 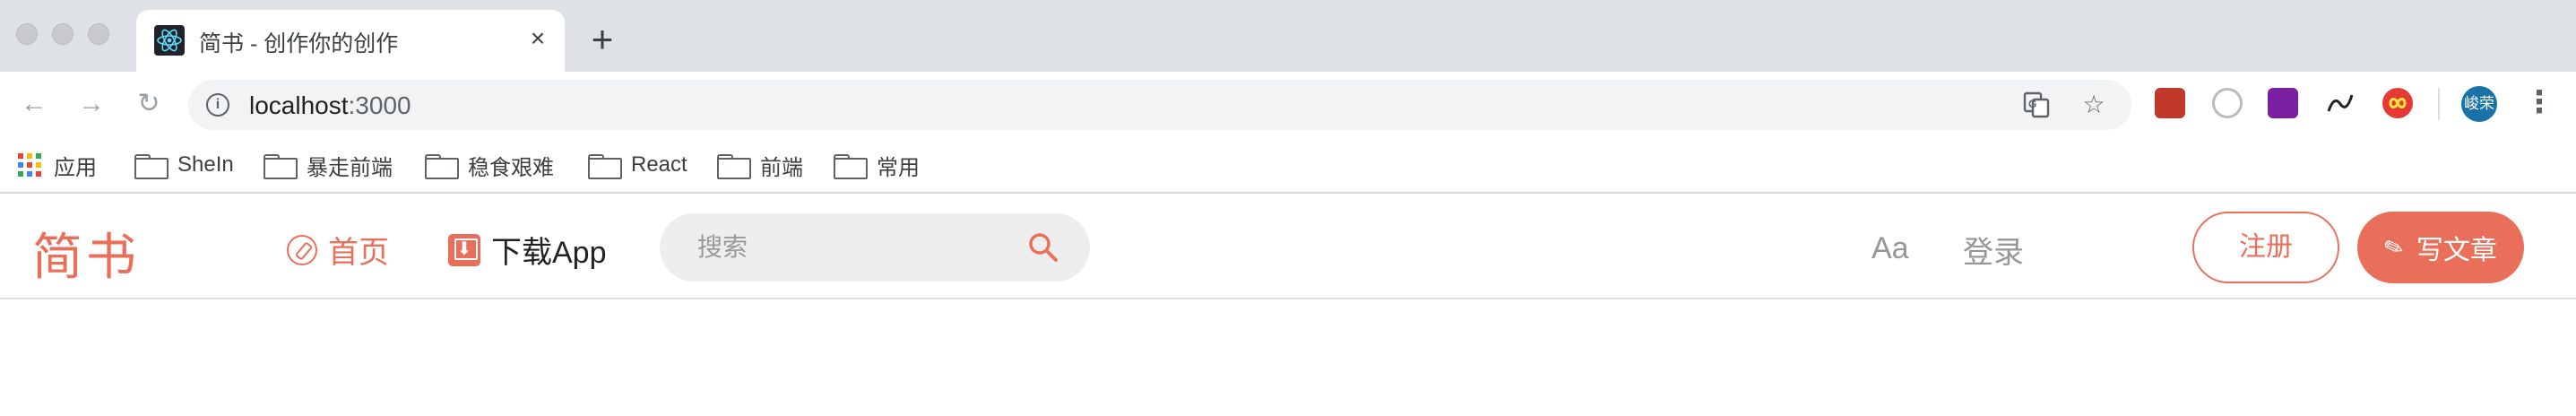 What do you see at coordinates (379, 105) in the screenshot?
I see `url-port: :3000` at bounding box center [379, 105].